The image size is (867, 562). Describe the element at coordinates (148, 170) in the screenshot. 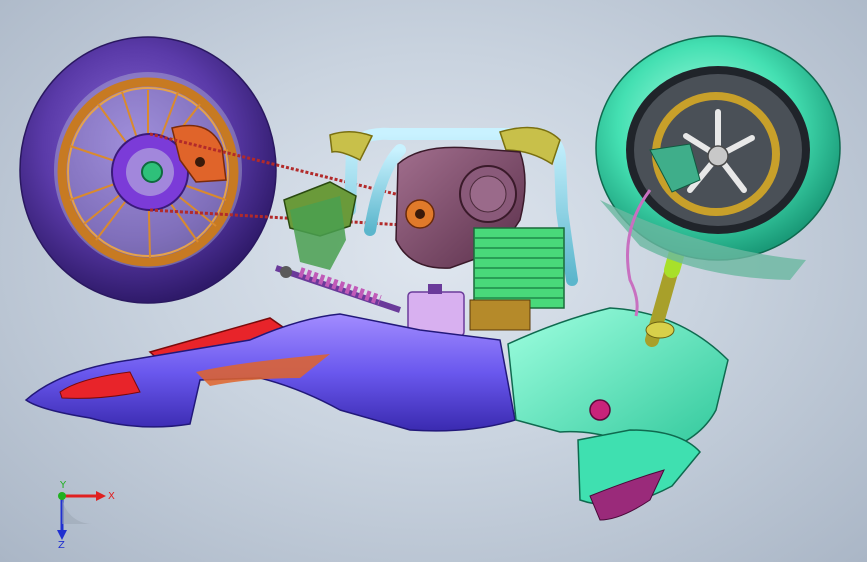

I see `rear-wheel` at that location.